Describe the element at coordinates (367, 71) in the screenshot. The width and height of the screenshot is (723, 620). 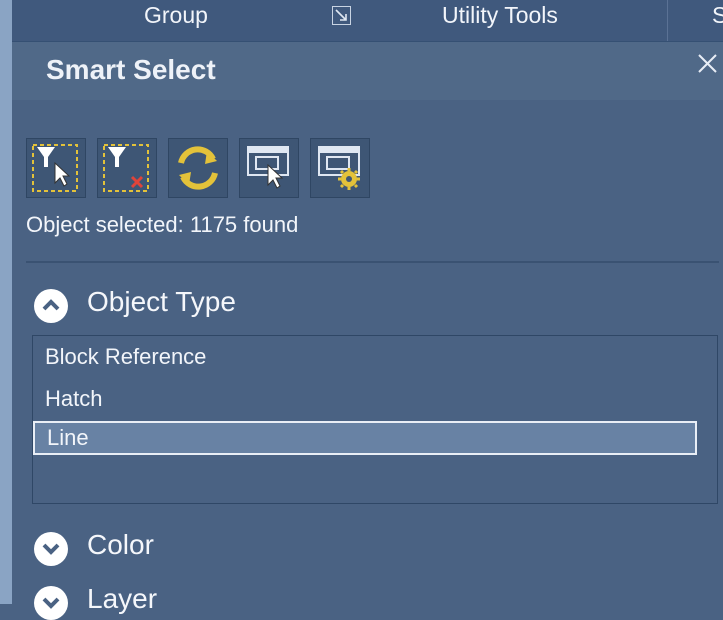
I see `palette-header: Smart Select` at that location.